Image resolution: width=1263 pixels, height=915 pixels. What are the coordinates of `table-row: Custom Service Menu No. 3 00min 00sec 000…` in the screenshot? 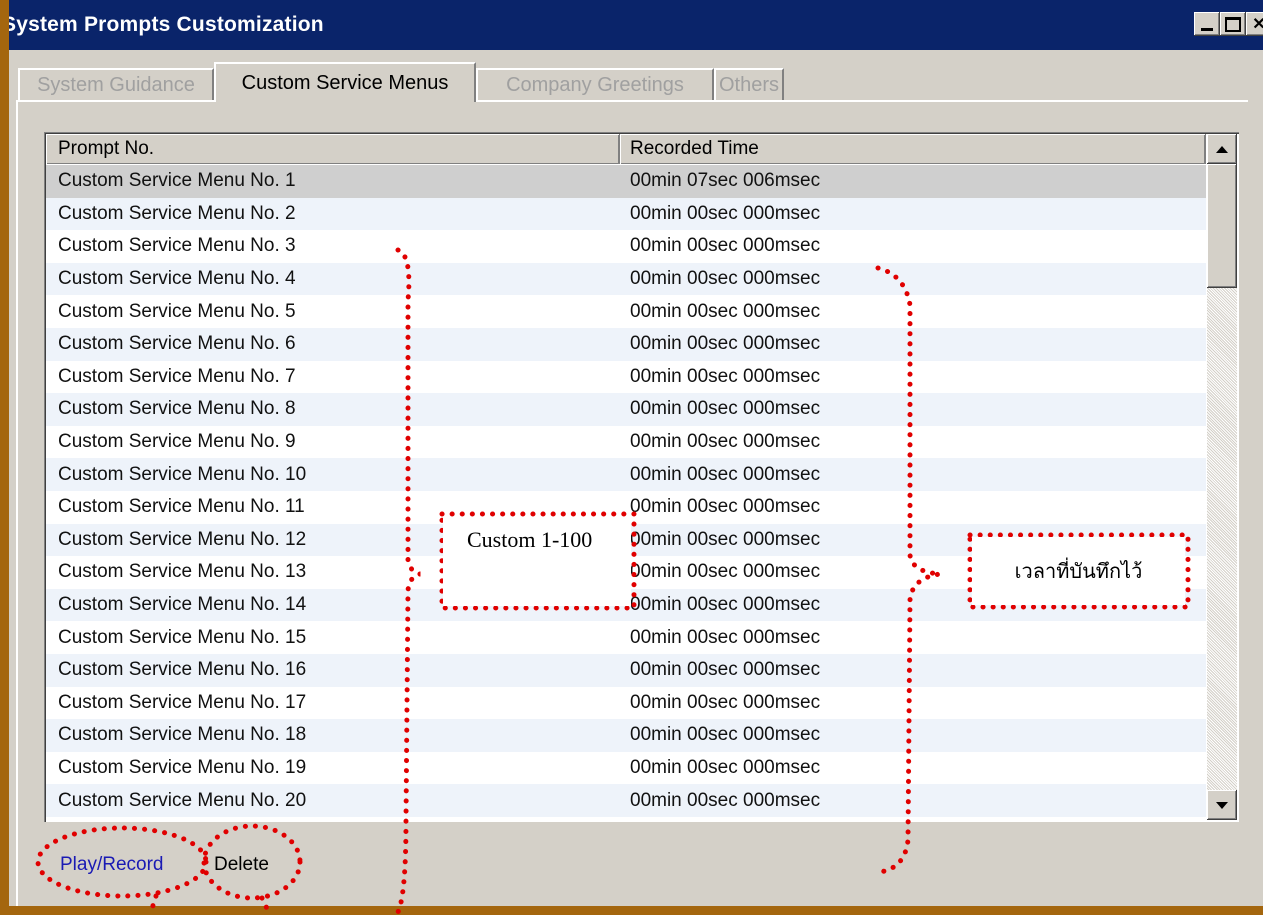 It's located at (626, 246).